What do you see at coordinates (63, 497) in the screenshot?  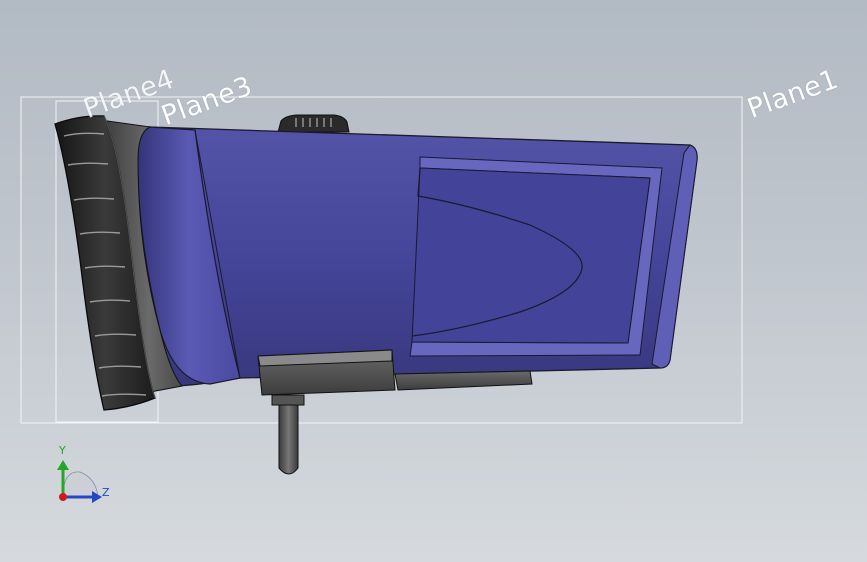 I see `x-axis-dot` at bounding box center [63, 497].